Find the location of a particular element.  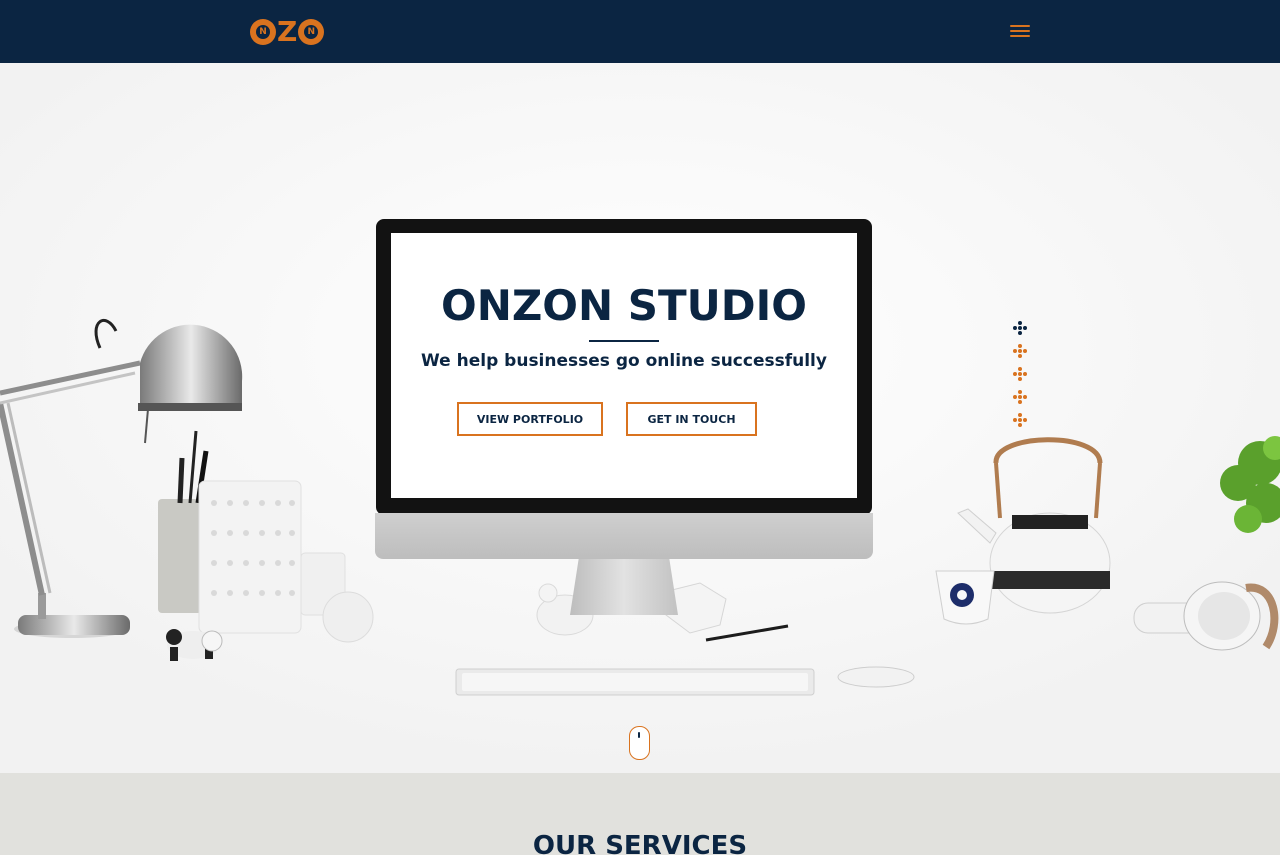

title-divider is located at coordinates (624, 341).